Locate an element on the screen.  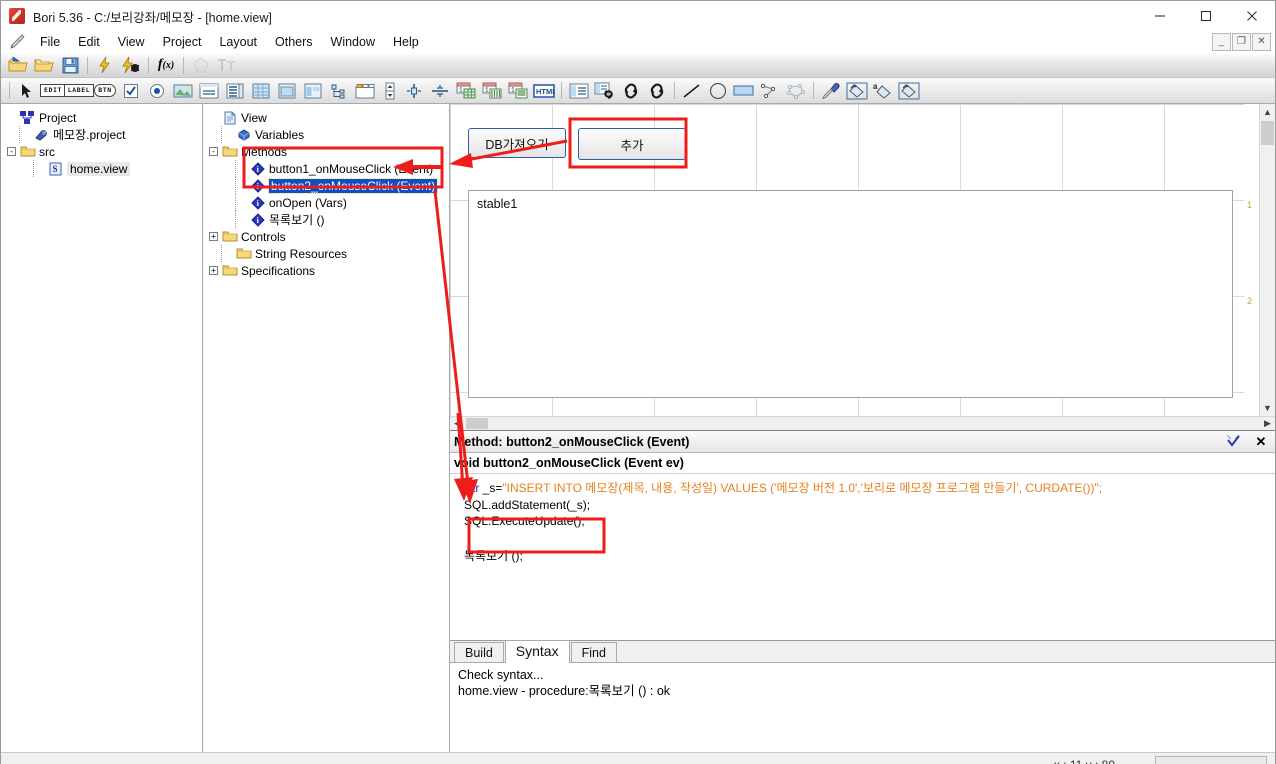
menu-edit: Edit is located at coordinates (89, 42).